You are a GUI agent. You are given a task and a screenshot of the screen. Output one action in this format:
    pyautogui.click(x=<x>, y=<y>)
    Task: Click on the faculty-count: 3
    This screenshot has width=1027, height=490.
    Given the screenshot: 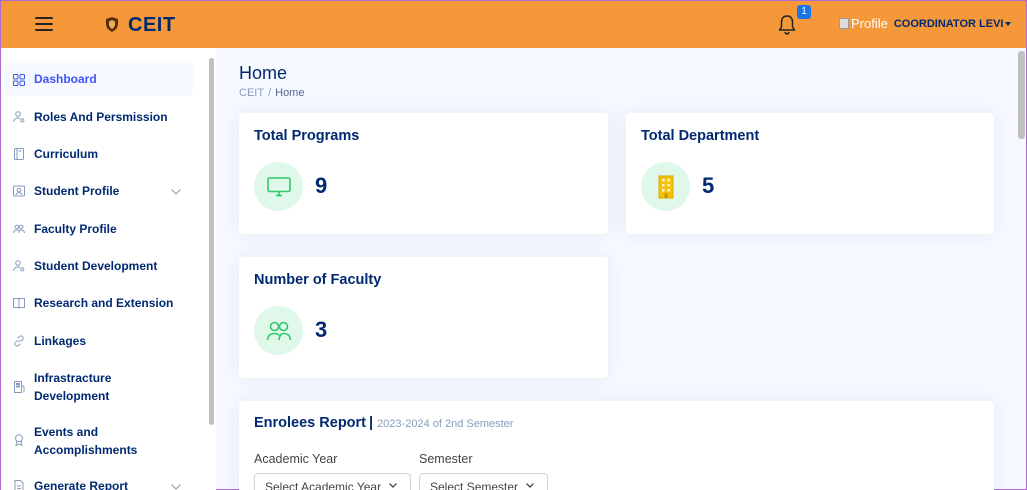 What is the action you would take?
    pyautogui.click(x=321, y=329)
    